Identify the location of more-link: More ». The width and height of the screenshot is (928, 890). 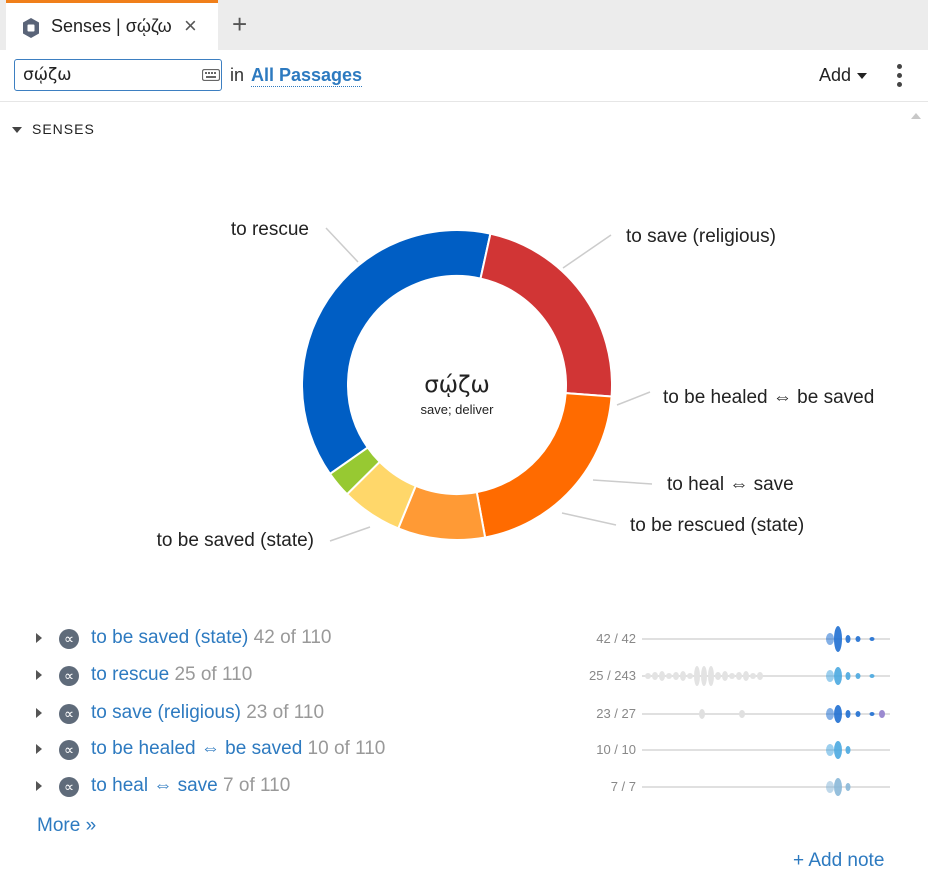
(66, 826).